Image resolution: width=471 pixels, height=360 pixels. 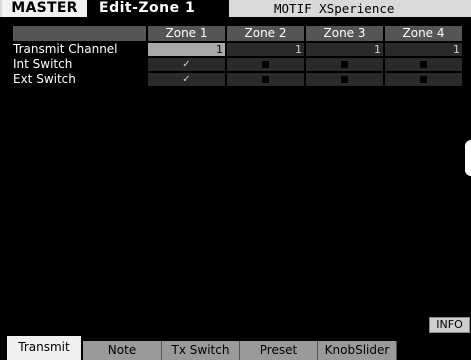 What do you see at coordinates (235, 8) in the screenshot?
I see `title-bar: MASTER Edit-Zone 1 MOTIF XSperience` at bounding box center [235, 8].